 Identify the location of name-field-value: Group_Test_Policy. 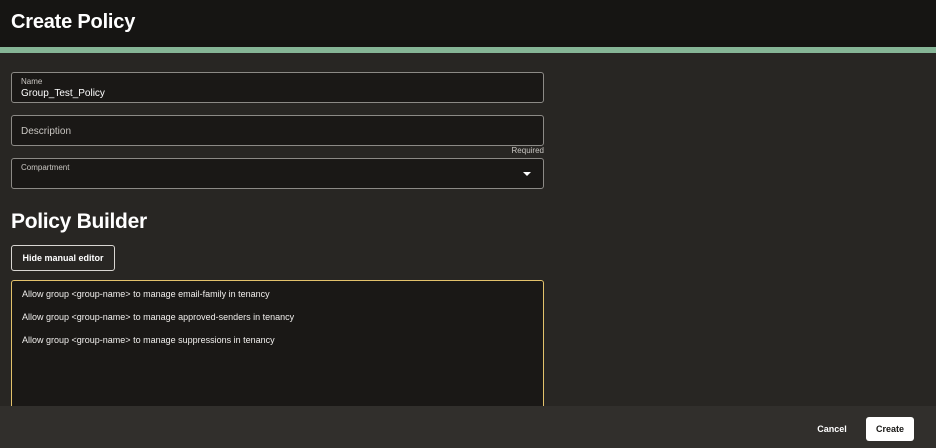
(63, 93).